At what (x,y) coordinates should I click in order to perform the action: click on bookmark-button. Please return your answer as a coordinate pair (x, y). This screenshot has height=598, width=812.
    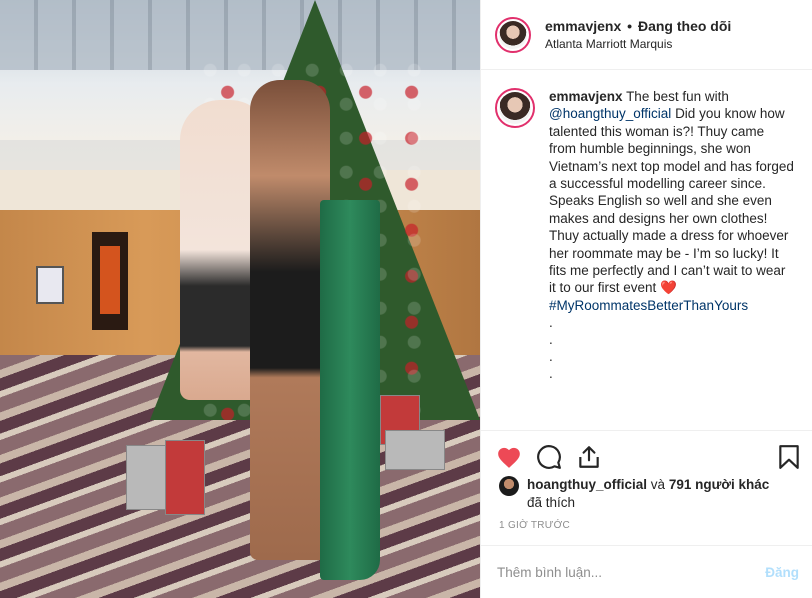
    Looking at the image, I should click on (789, 457).